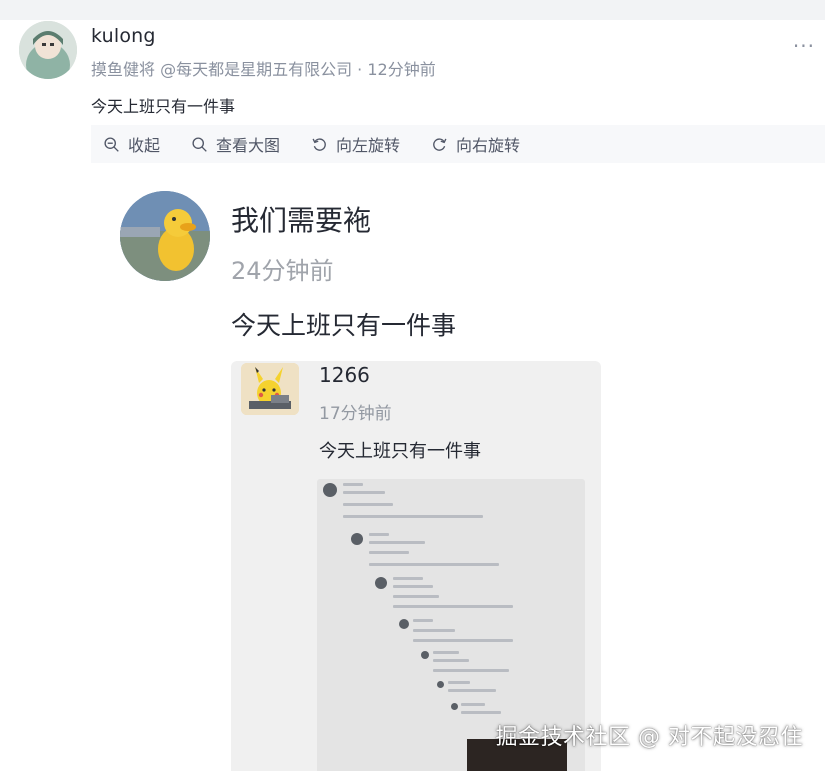  I want to click on nested-content-2: 今天上班只有一件事, so click(400, 451).